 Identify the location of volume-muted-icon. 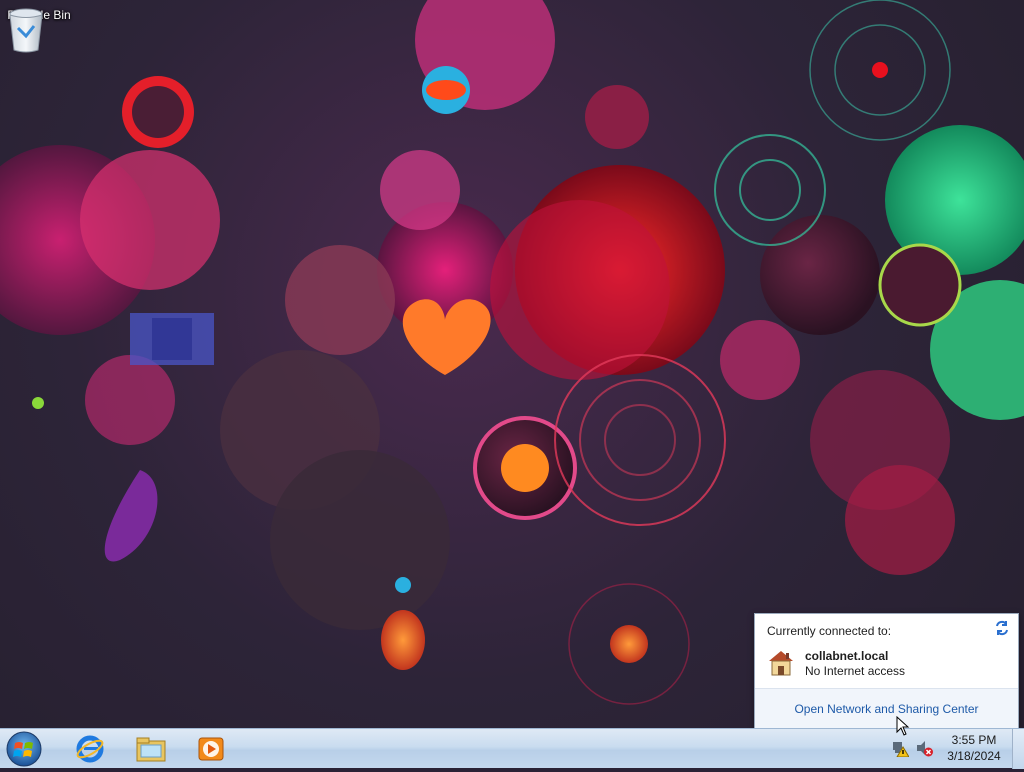
(924, 748).